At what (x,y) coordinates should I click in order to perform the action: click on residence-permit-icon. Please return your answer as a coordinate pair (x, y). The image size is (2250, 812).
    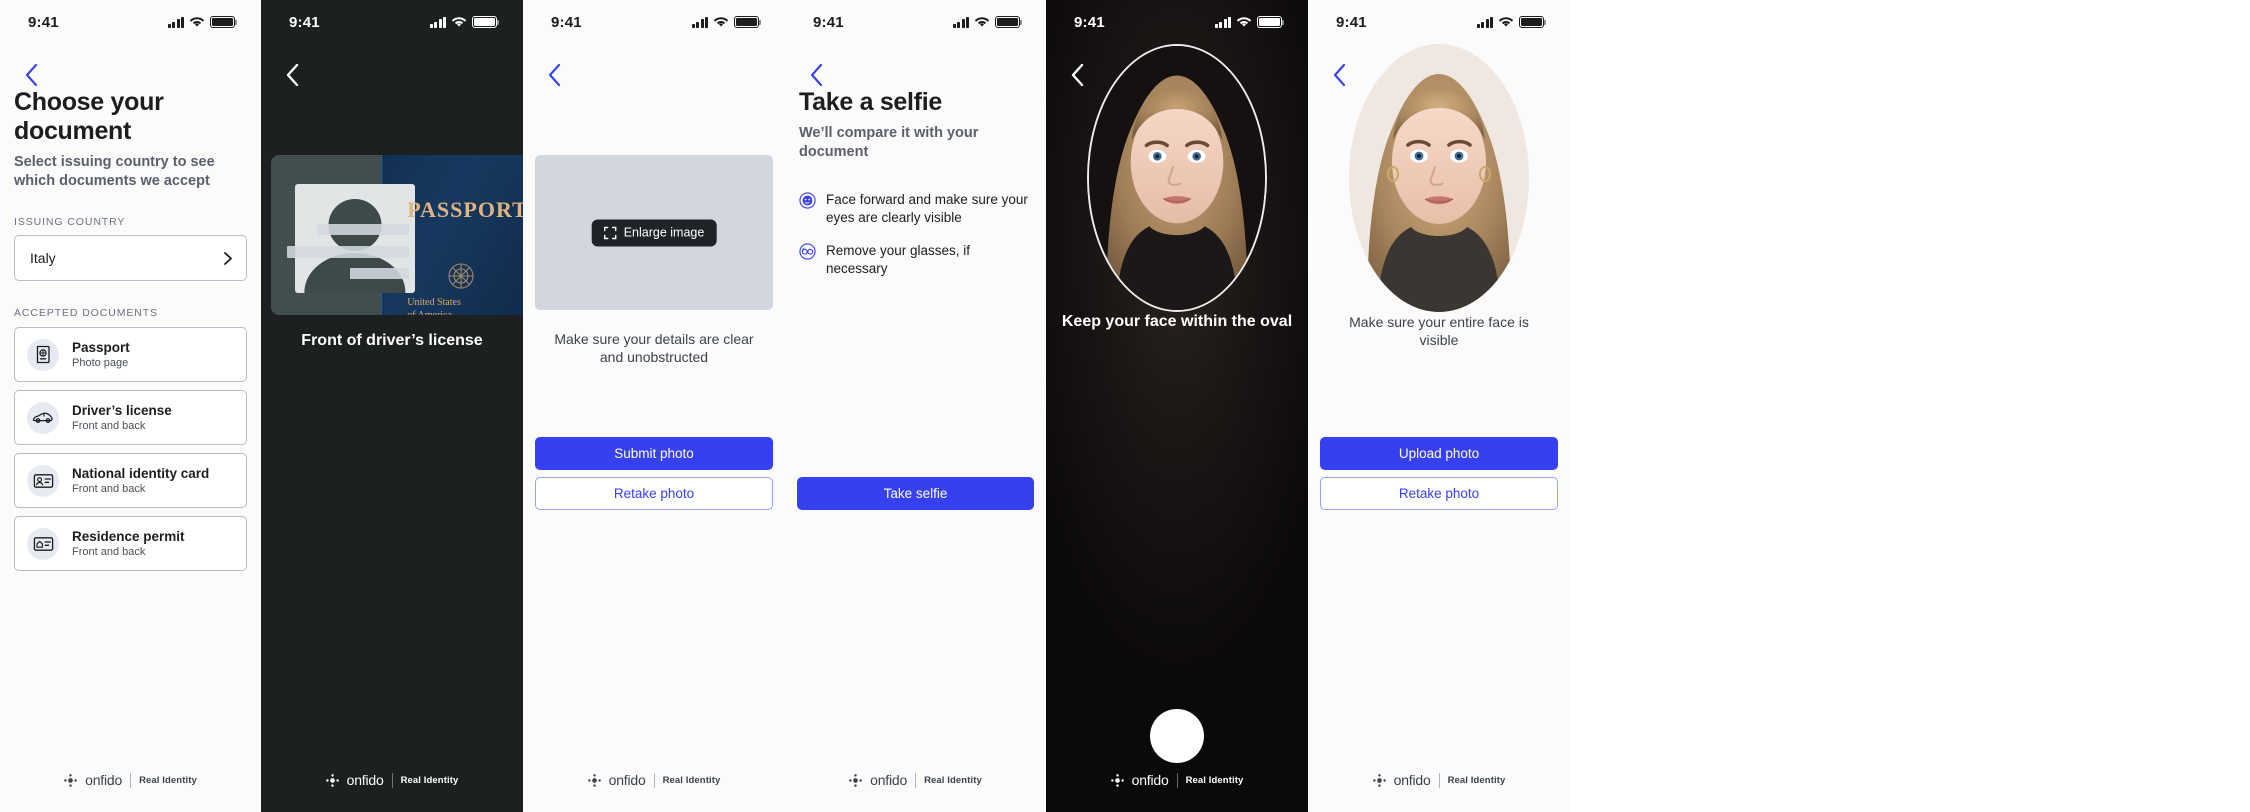
    Looking at the image, I should click on (43, 543).